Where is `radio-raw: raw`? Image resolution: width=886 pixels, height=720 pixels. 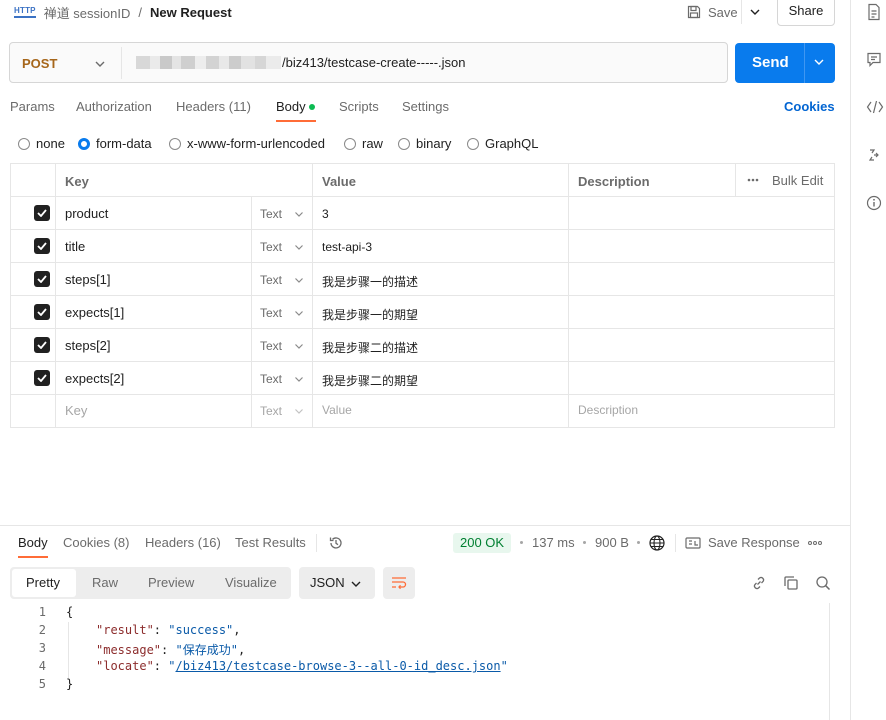
radio-raw: raw is located at coordinates (363, 143).